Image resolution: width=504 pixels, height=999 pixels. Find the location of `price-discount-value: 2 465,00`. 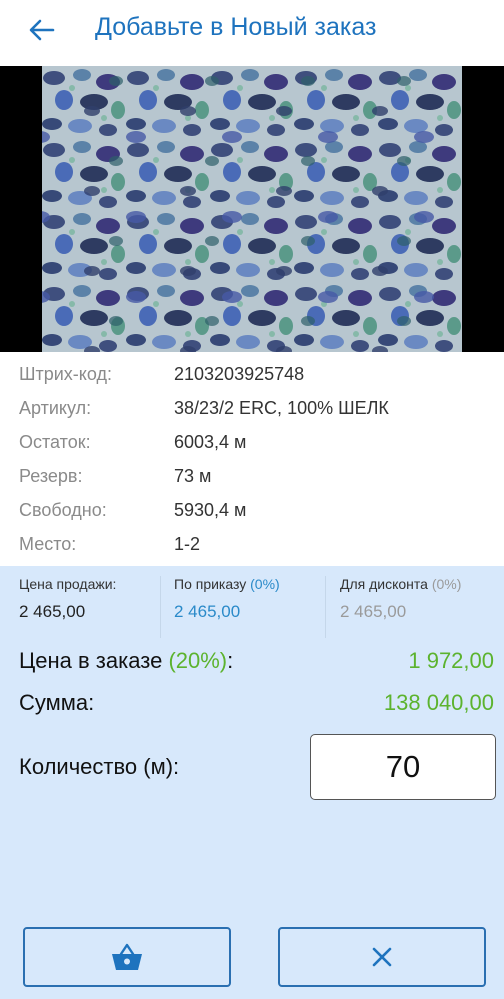

price-discount-value: 2 465,00 is located at coordinates (373, 611).